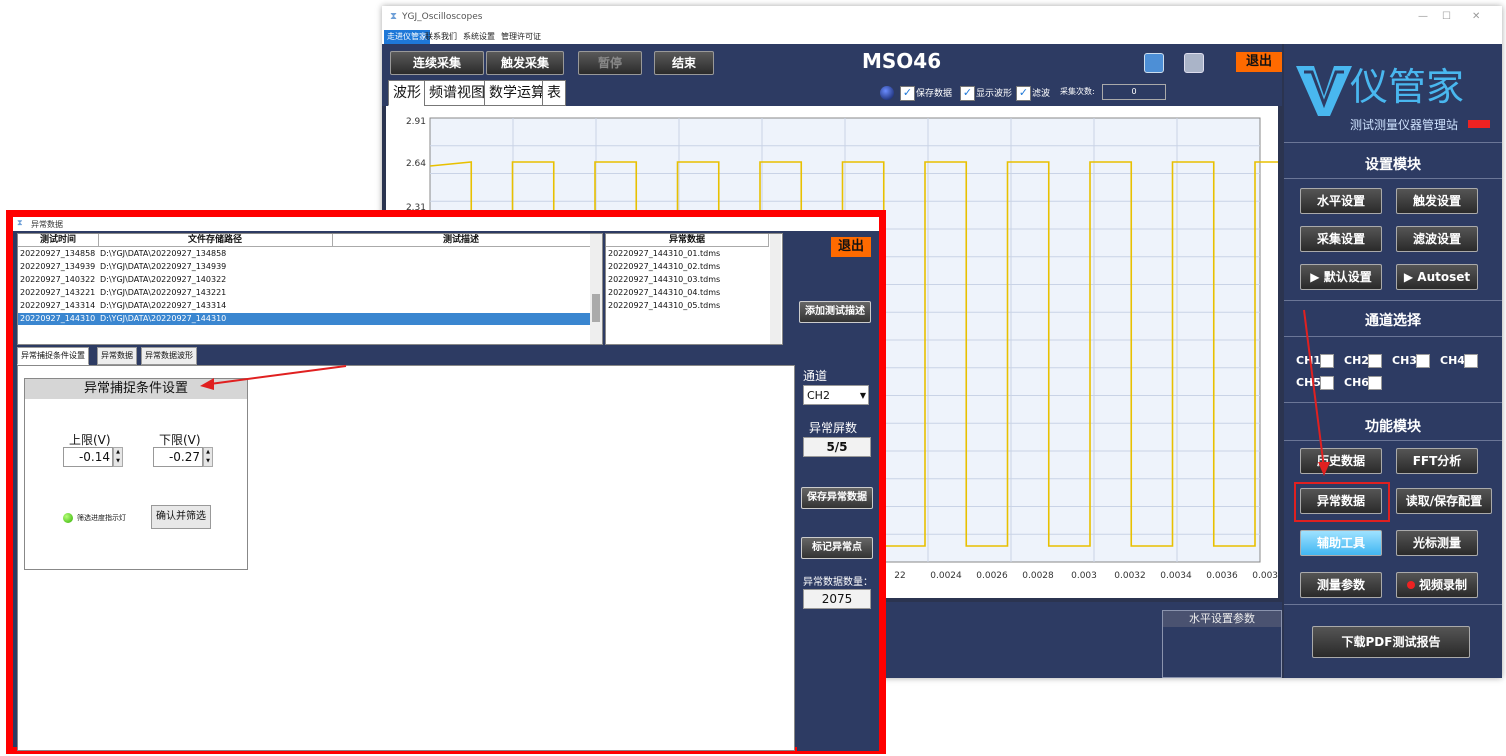 Image resolution: width=1506 pixels, height=756 pixels. I want to click on video-record-button: 视频录制, so click(1437, 585).